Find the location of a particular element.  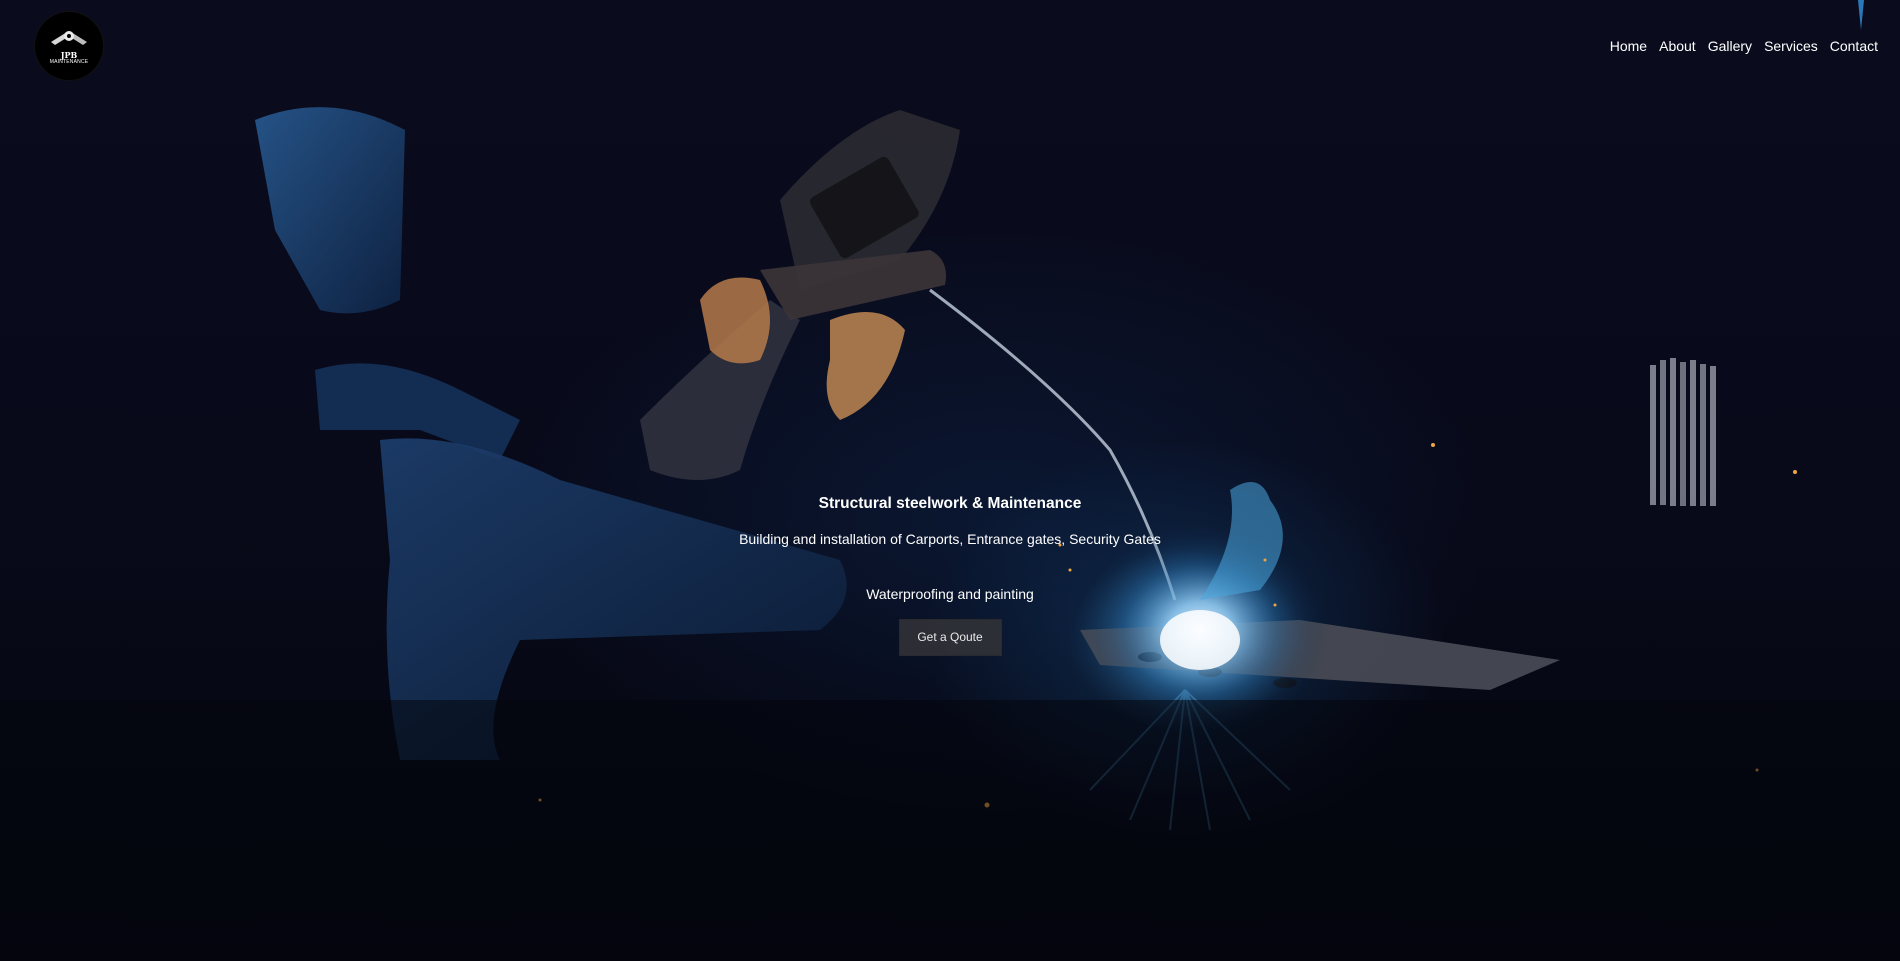

nav-home: Home is located at coordinates (1628, 46).